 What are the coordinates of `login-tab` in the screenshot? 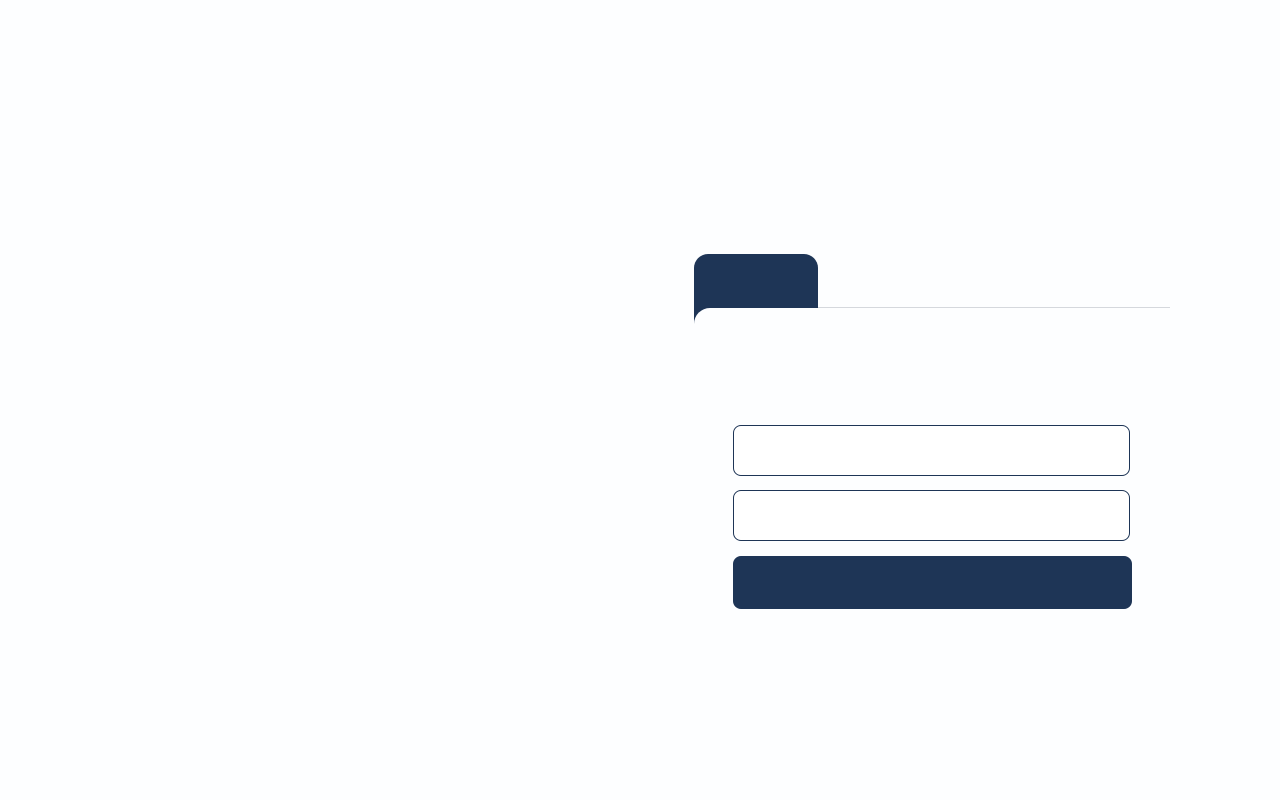 It's located at (756, 281).